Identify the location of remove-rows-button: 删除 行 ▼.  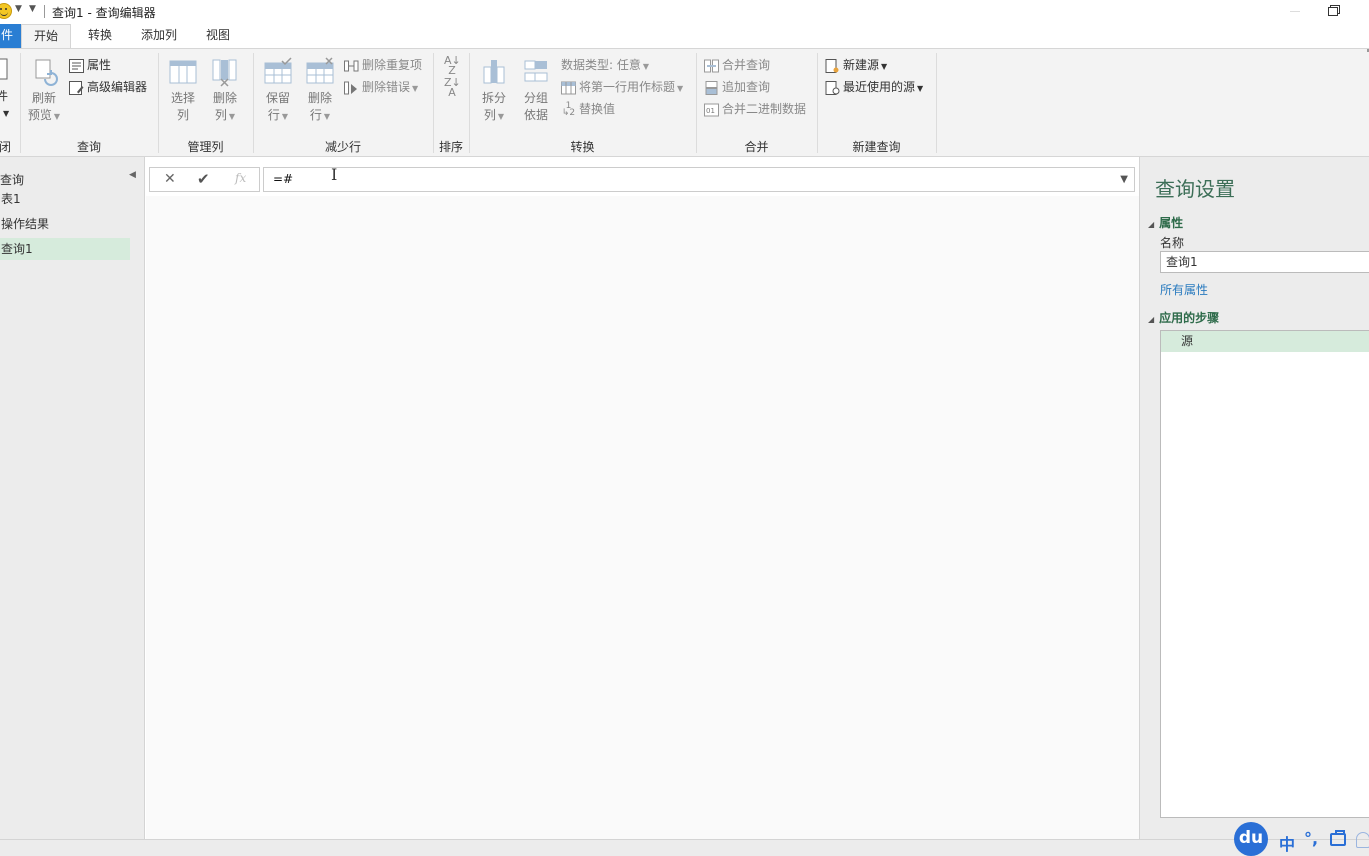
(320, 91).